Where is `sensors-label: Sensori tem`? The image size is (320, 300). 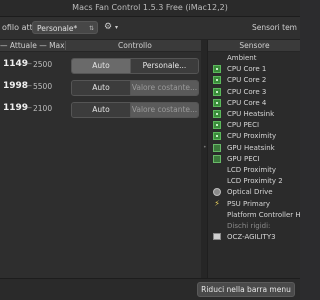
sensors-label: Sensori tem is located at coordinates (274, 27).